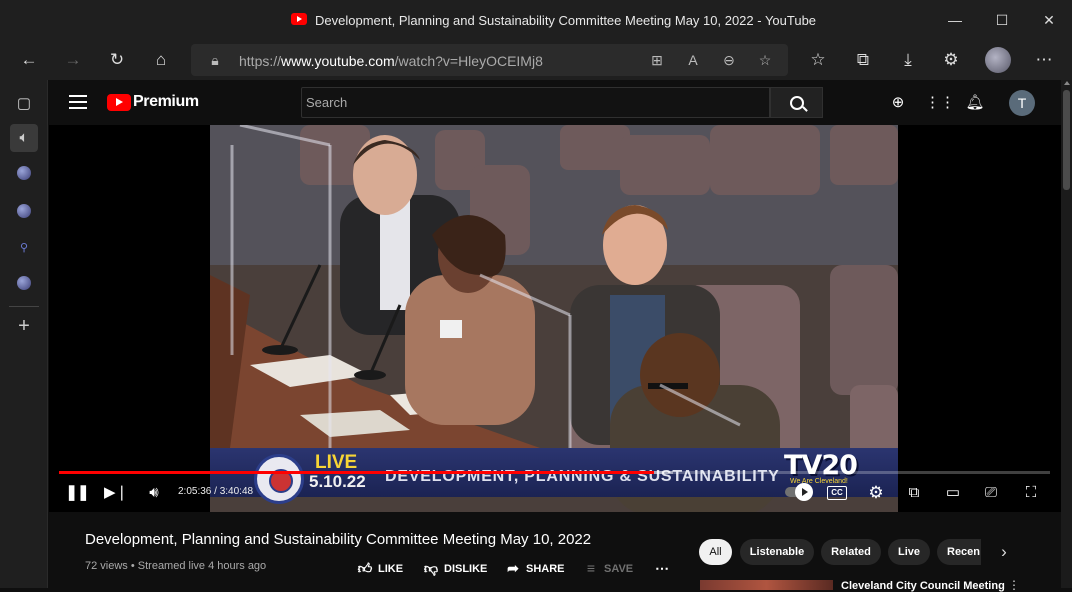 Image resolution: width=1072 pixels, height=592 pixels. What do you see at coordinates (1049, 20) in the screenshot?
I see `close-window-button: ✕` at bounding box center [1049, 20].